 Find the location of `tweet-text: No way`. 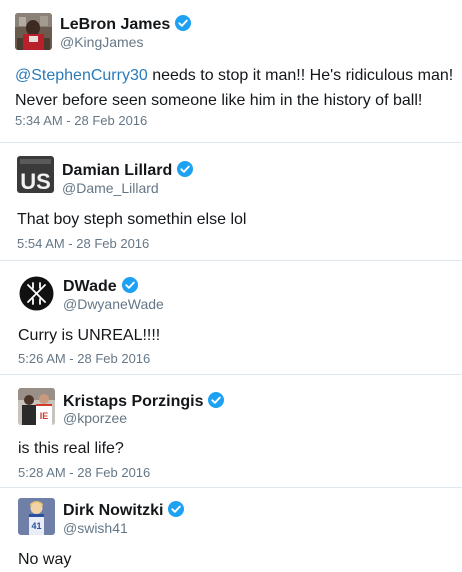

tweet-text: No way is located at coordinates (45, 559).